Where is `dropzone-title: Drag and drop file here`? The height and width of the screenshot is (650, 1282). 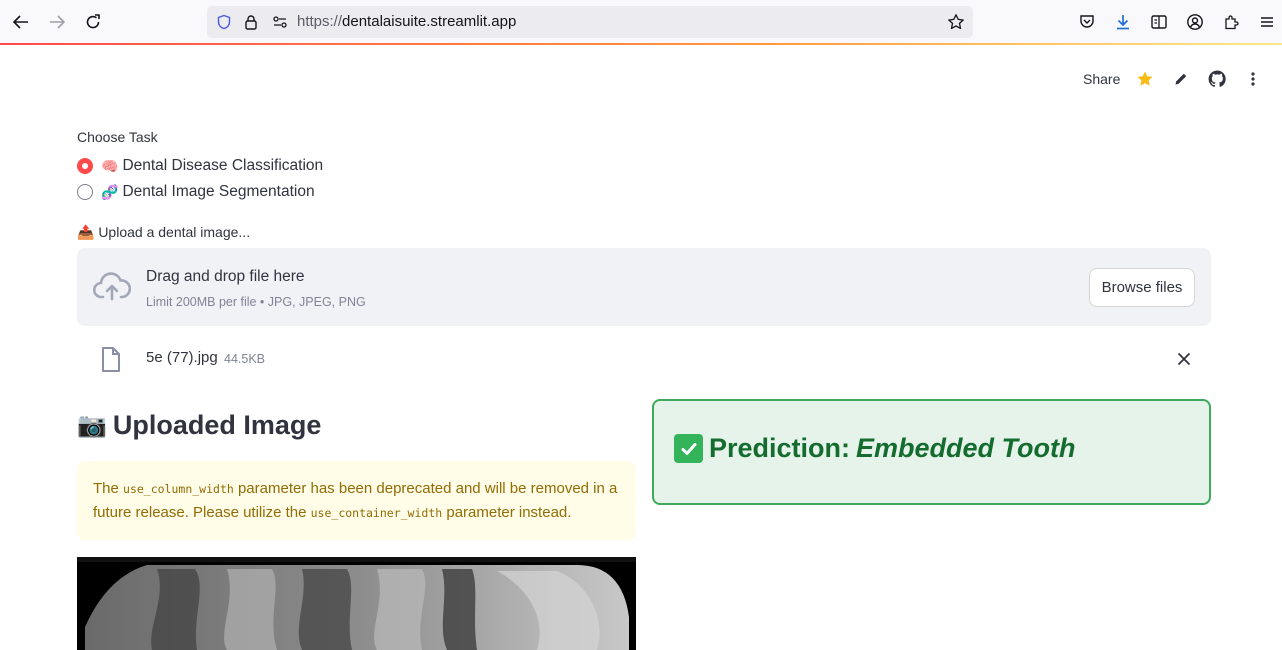 dropzone-title: Drag and drop file here is located at coordinates (225, 276).